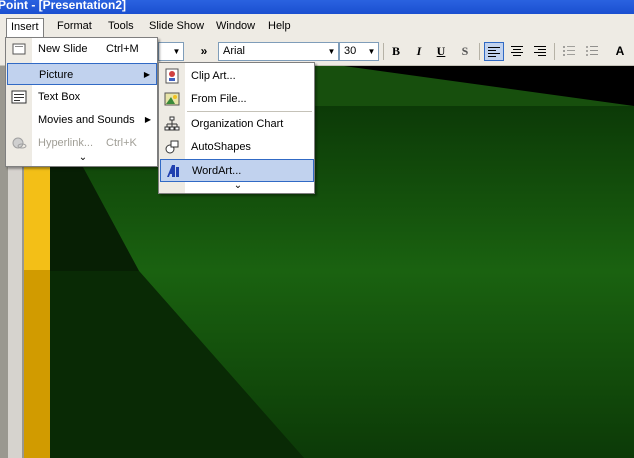  I want to click on numbering-icon, so click(569, 51).